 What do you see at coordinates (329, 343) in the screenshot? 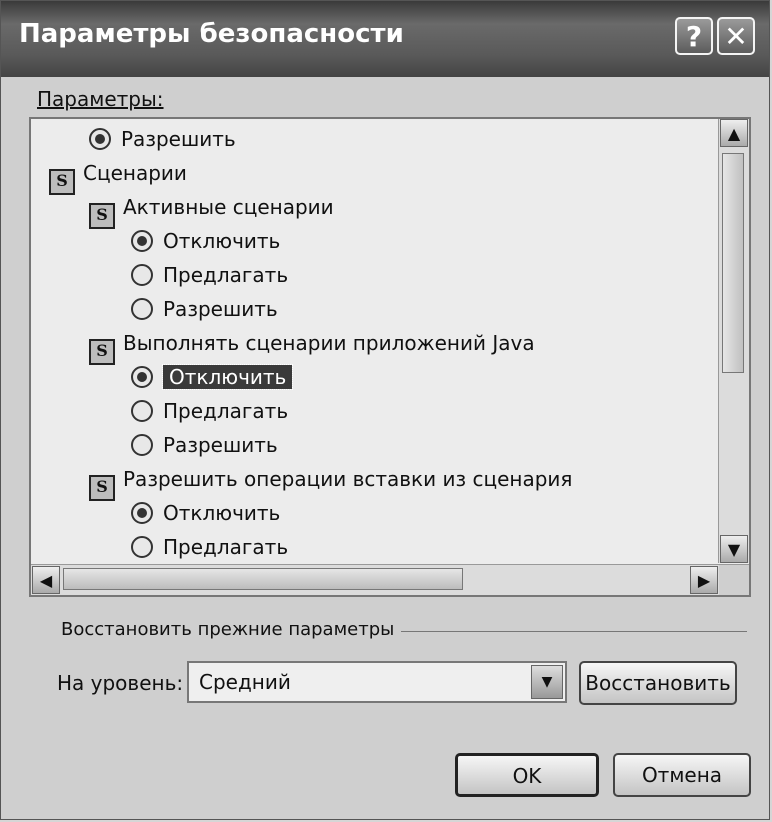
I see `tree-item-label: Выполнять сценарии приложений Java` at bounding box center [329, 343].